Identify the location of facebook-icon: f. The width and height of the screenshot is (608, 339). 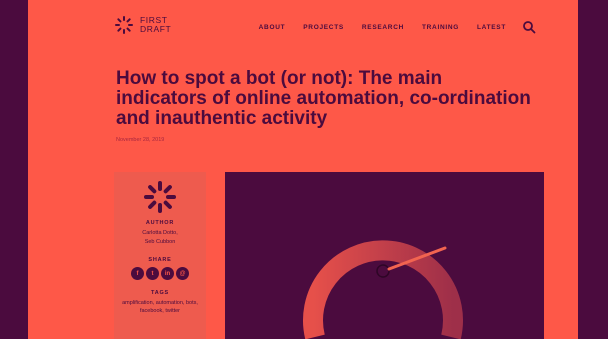
(137, 273).